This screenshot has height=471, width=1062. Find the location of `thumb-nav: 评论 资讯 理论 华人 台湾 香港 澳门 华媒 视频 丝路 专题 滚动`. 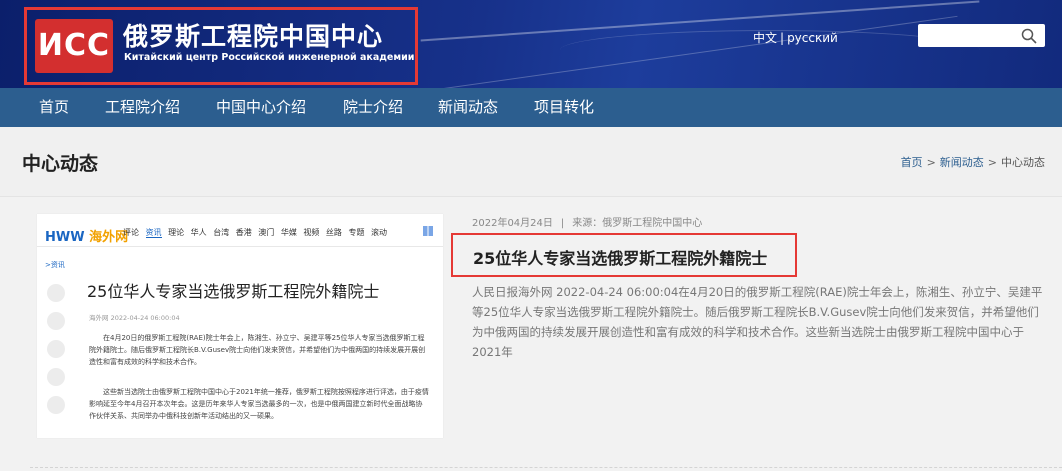

thumb-nav: 评论 资讯 理论 华人 台湾 香港 澳门 华媒 视频 丝路 专题 滚动 is located at coordinates (255, 233).